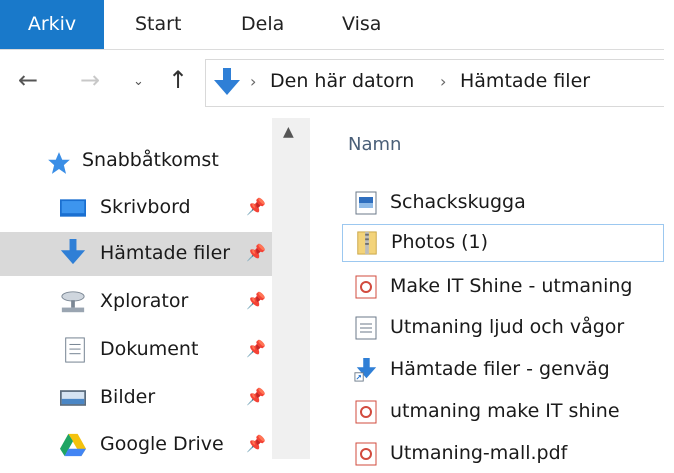 This screenshot has width=674, height=473. I want to click on list-item: Utmaning-mall.pdf, so click(503, 454).